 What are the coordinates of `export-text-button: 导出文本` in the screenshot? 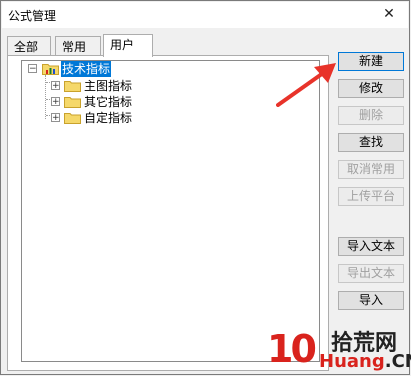 It's located at (371, 273).